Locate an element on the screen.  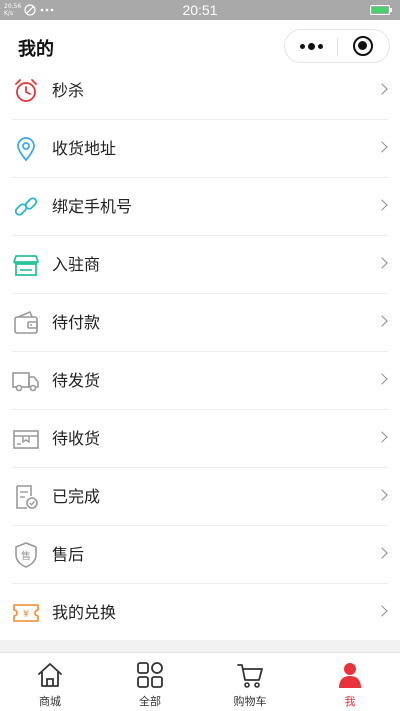
menu-item-shipping-address: 收货地址 is located at coordinates (200, 149).